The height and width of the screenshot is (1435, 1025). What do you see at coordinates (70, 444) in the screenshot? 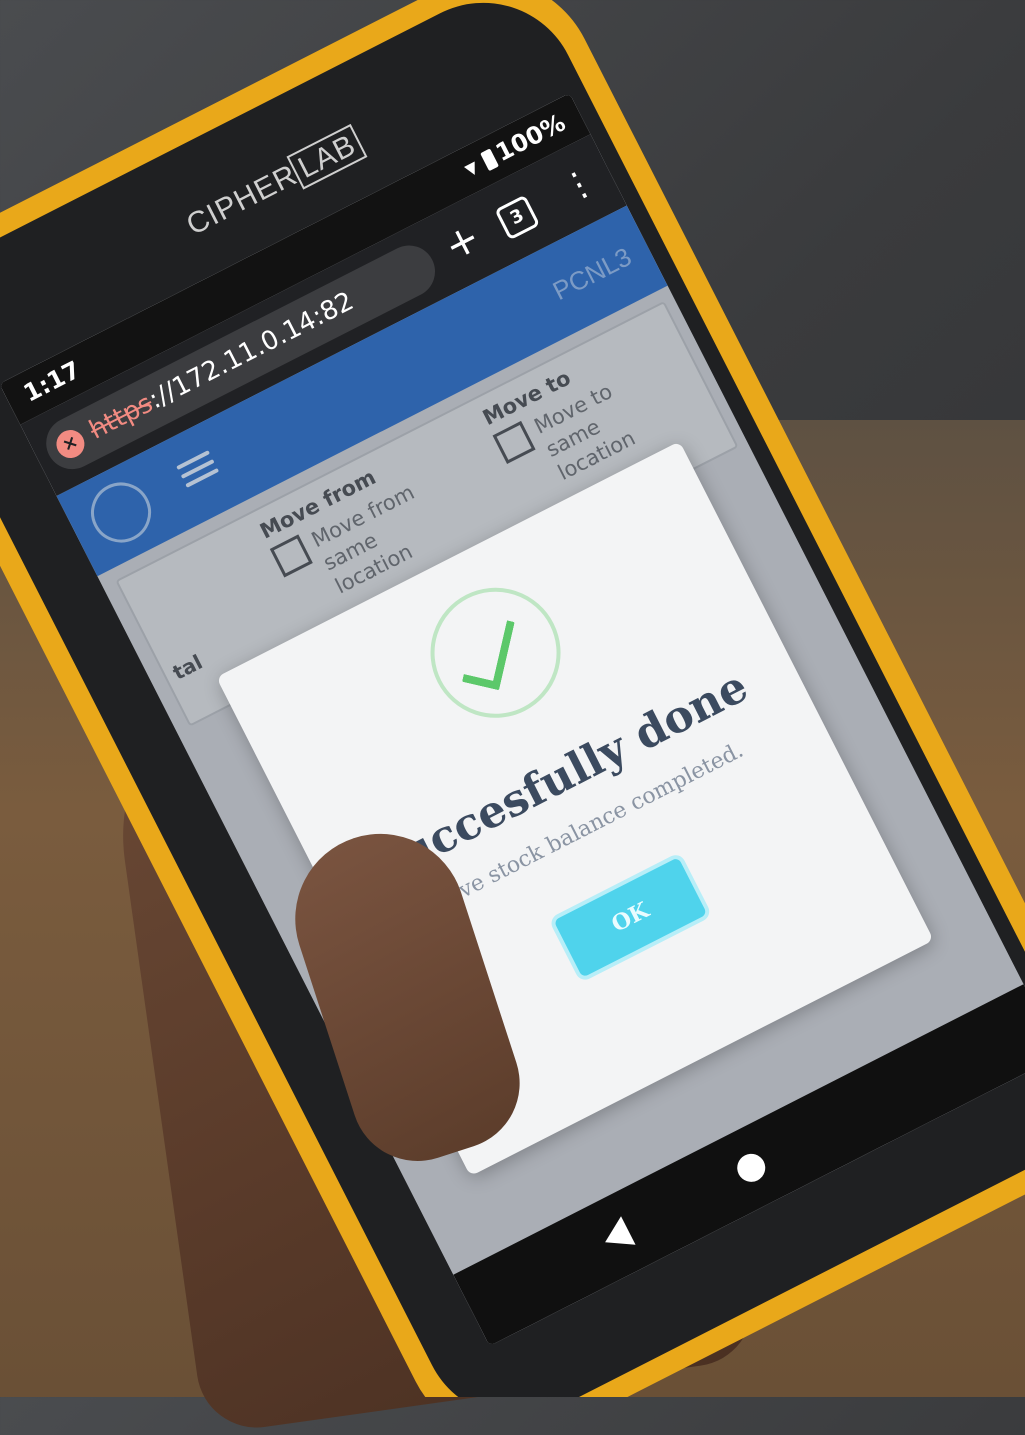
I see `not-secure-icon: ×` at bounding box center [70, 444].